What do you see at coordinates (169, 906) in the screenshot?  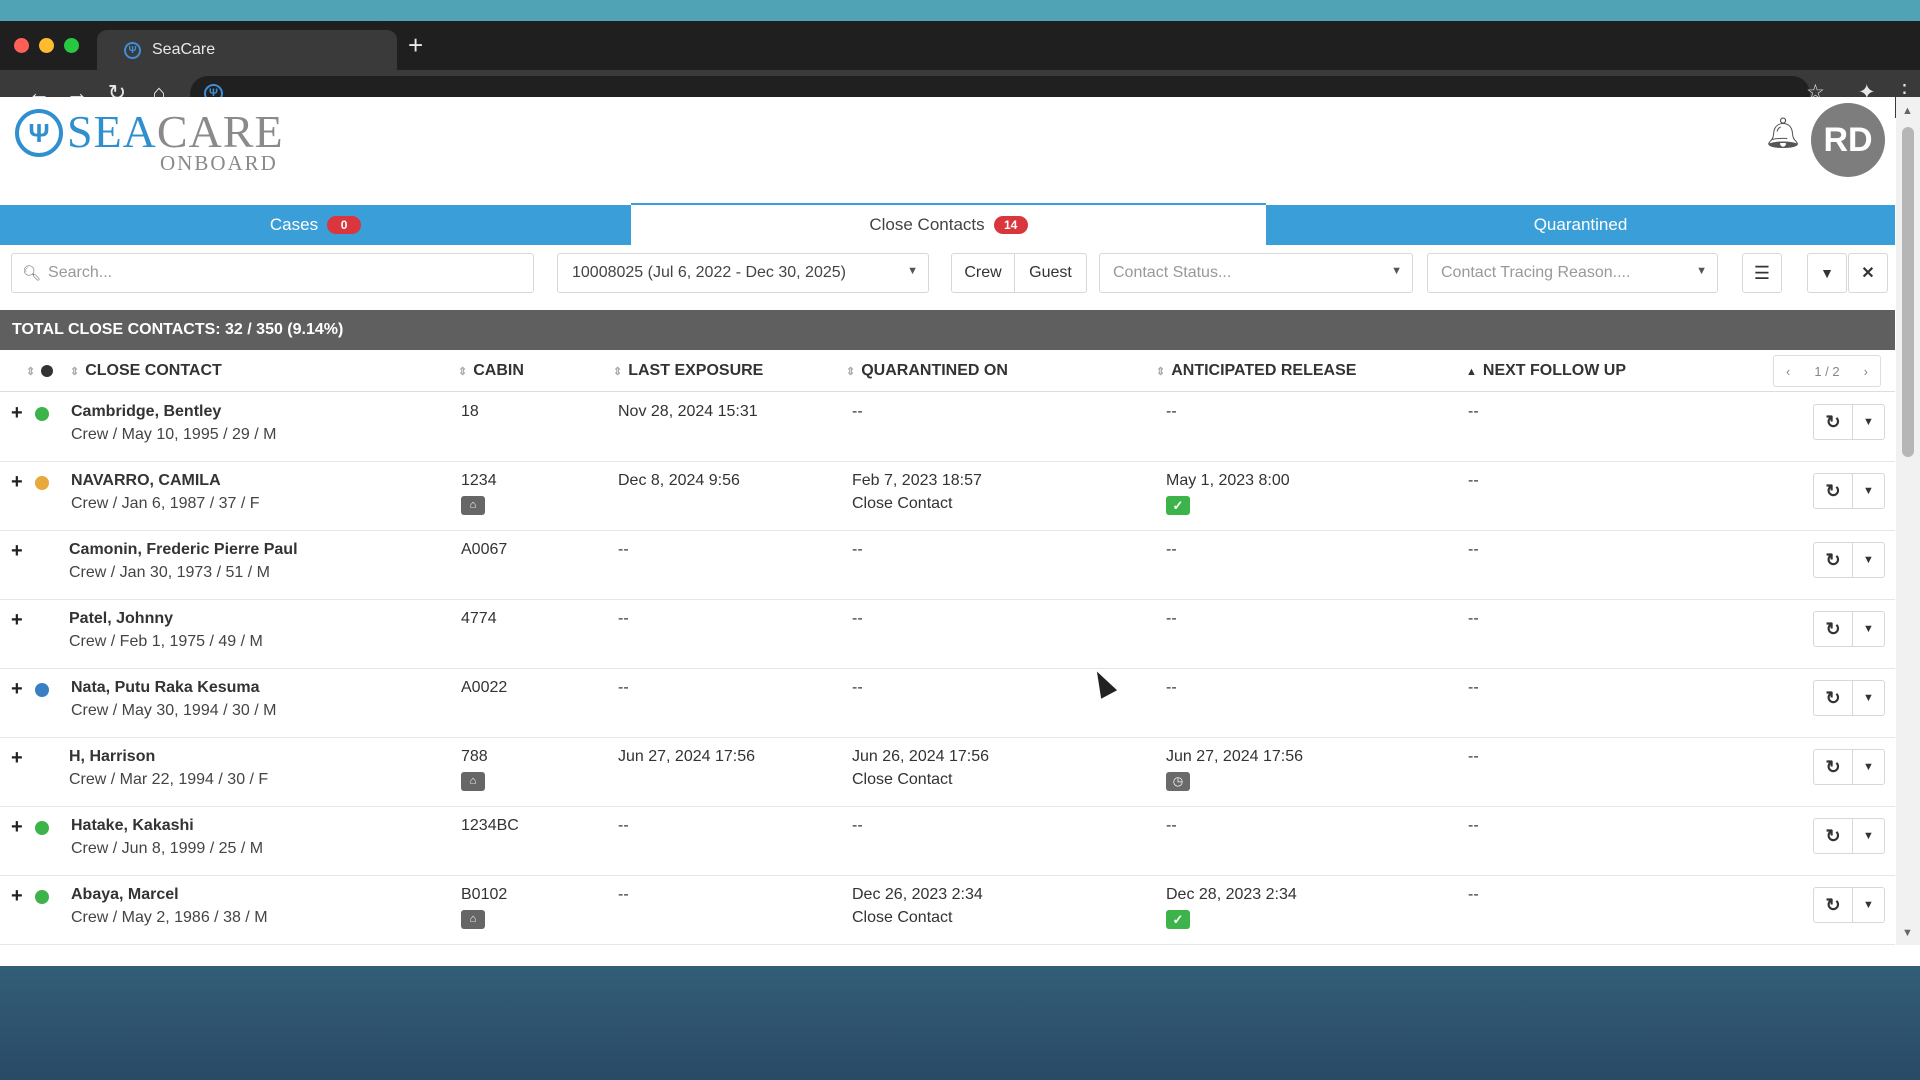 I see `close-contact-cell: Abaya, Marcel Crew / May 2, 1986 / 38 / M` at bounding box center [169, 906].